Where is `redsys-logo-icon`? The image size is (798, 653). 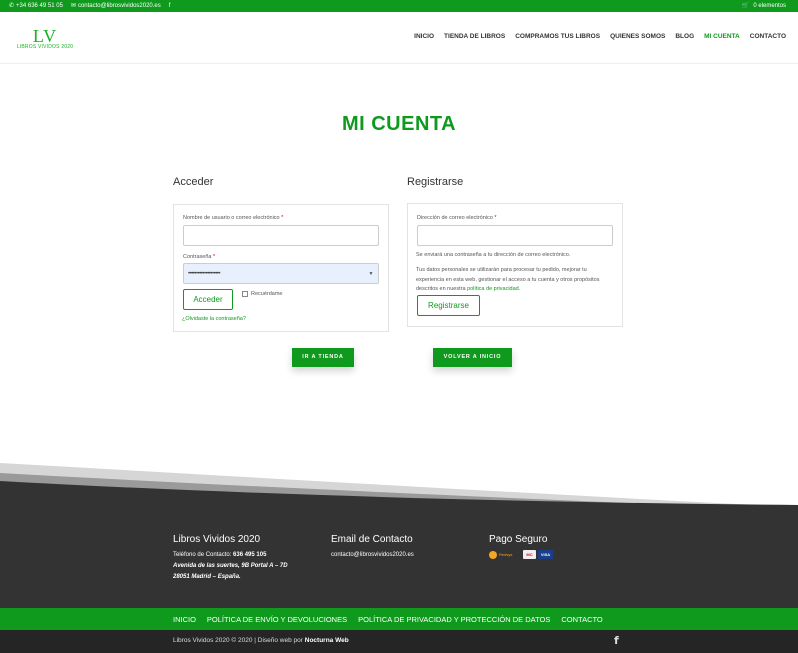 redsys-logo-icon is located at coordinates (493, 554).